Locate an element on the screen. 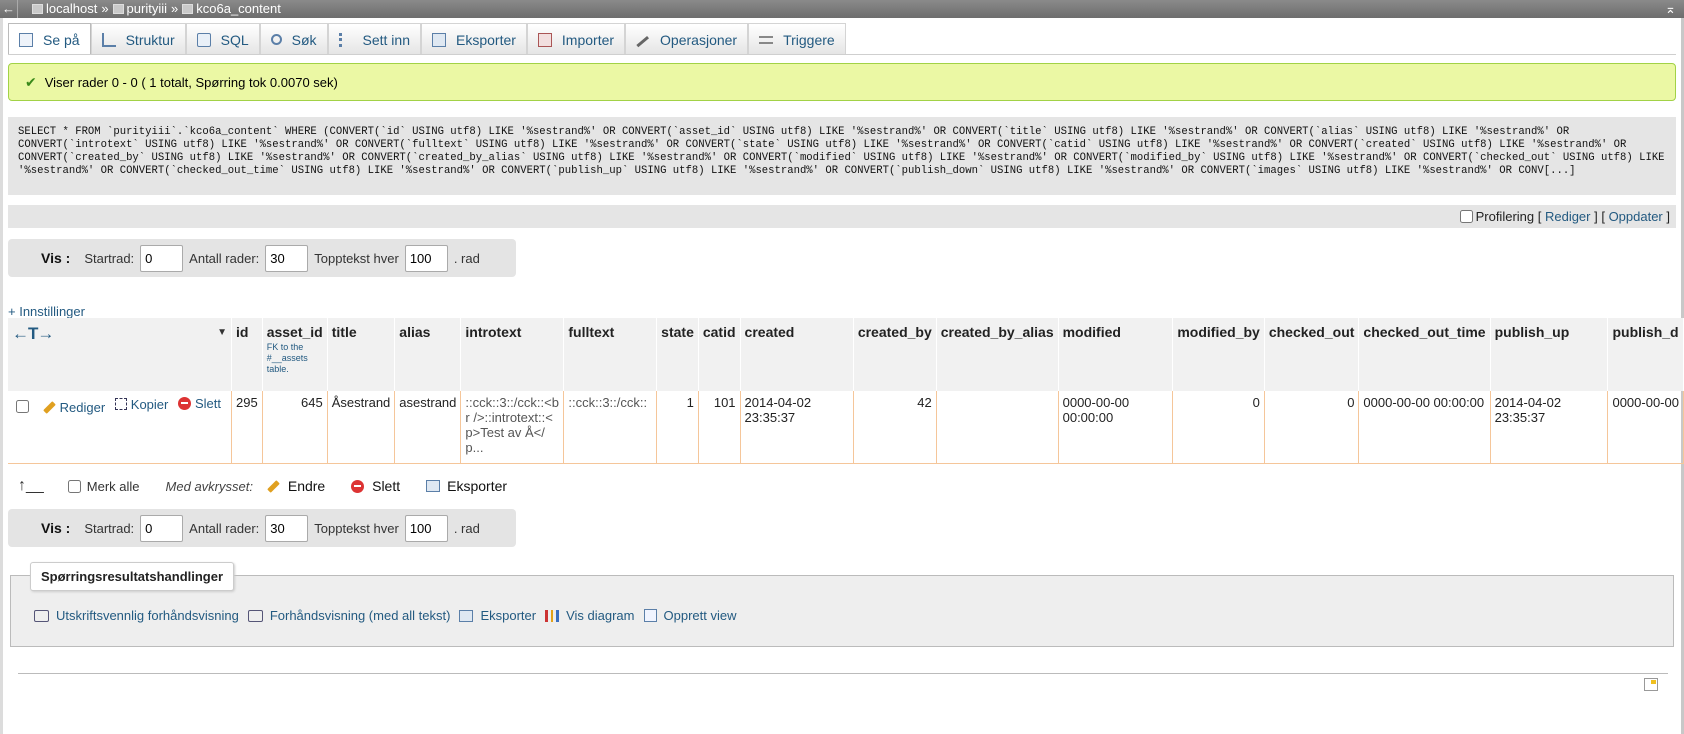 This screenshot has height=734, width=1684. column-header-checked-out: checked_out is located at coordinates (1312, 354).